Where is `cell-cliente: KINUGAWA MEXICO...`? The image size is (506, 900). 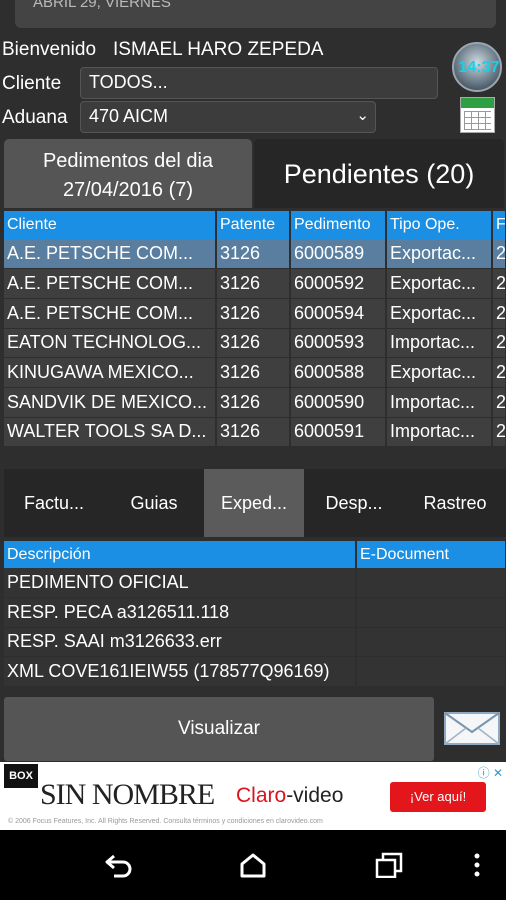 cell-cliente: KINUGAWA MEXICO... is located at coordinates (110, 372).